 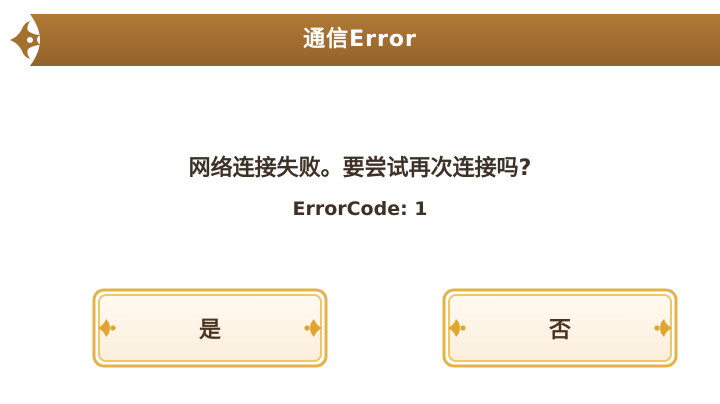 I want to click on no-button: 否, so click(x=560, y=328).